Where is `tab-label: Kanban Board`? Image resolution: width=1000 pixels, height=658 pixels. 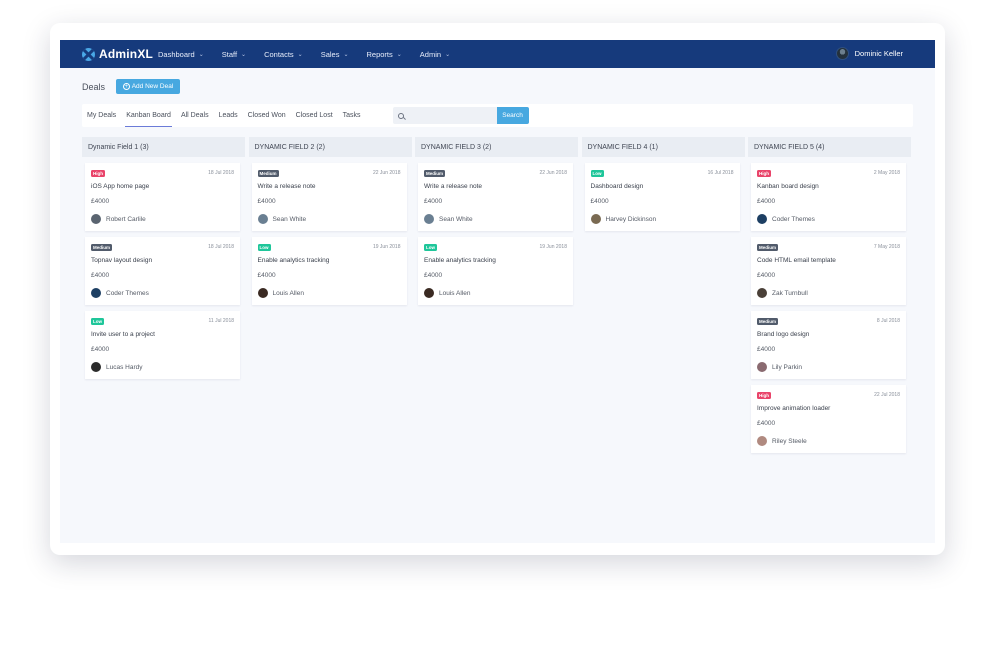
tab-label: Kanban Board is located at coordinates (148, 115).